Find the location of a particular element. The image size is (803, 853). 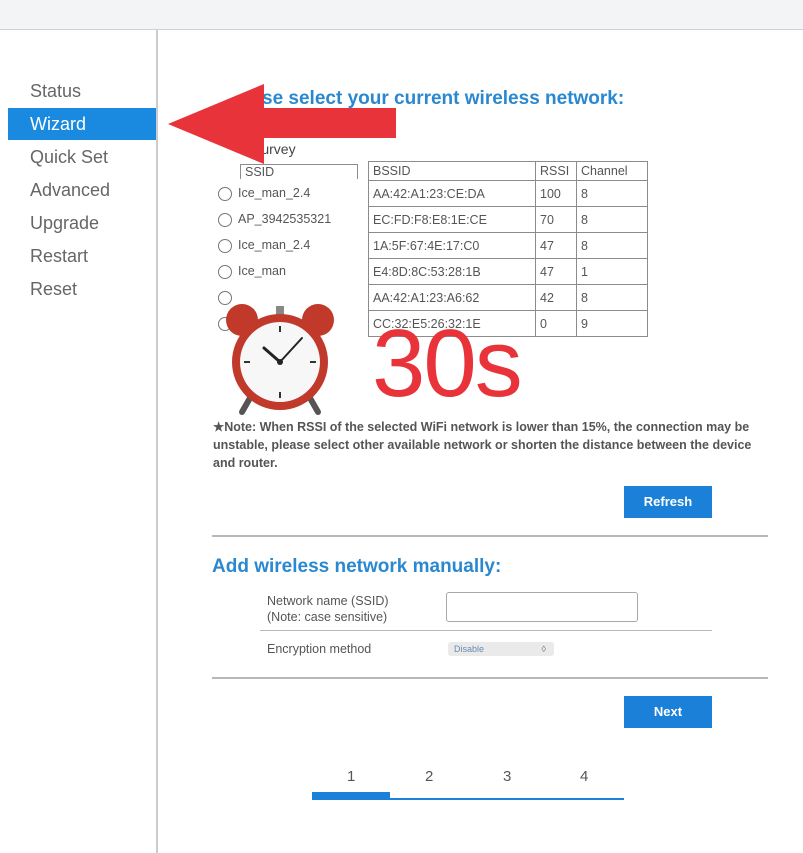

bssid-cell: E4:8D:8C:53:28:1B is located at coordinates (452, 271).